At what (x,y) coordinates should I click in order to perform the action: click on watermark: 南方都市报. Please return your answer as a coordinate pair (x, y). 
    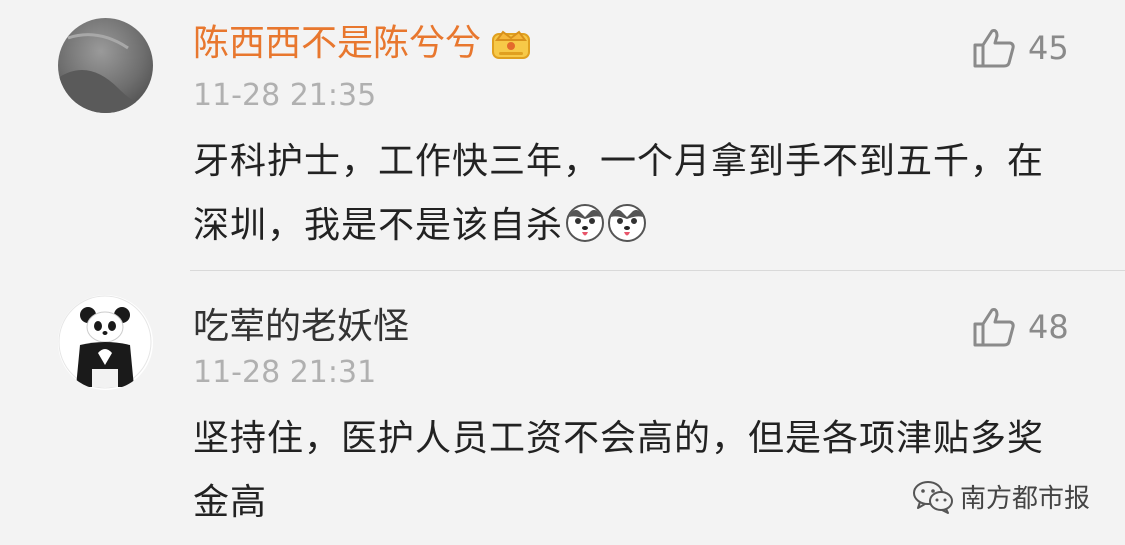
    Looking at the image, I should click on (1001, 496).